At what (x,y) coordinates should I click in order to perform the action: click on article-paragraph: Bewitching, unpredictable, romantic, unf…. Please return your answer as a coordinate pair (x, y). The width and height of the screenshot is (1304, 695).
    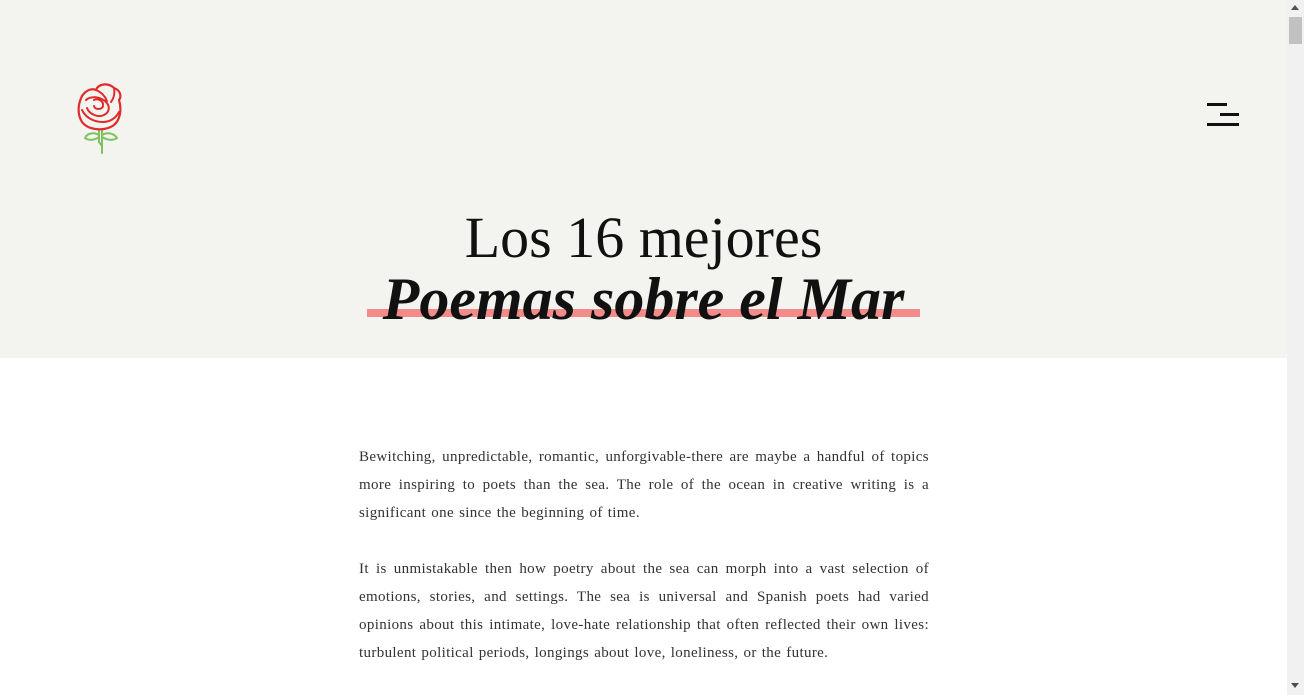
    Looking at the image, I should click on (644, 485).